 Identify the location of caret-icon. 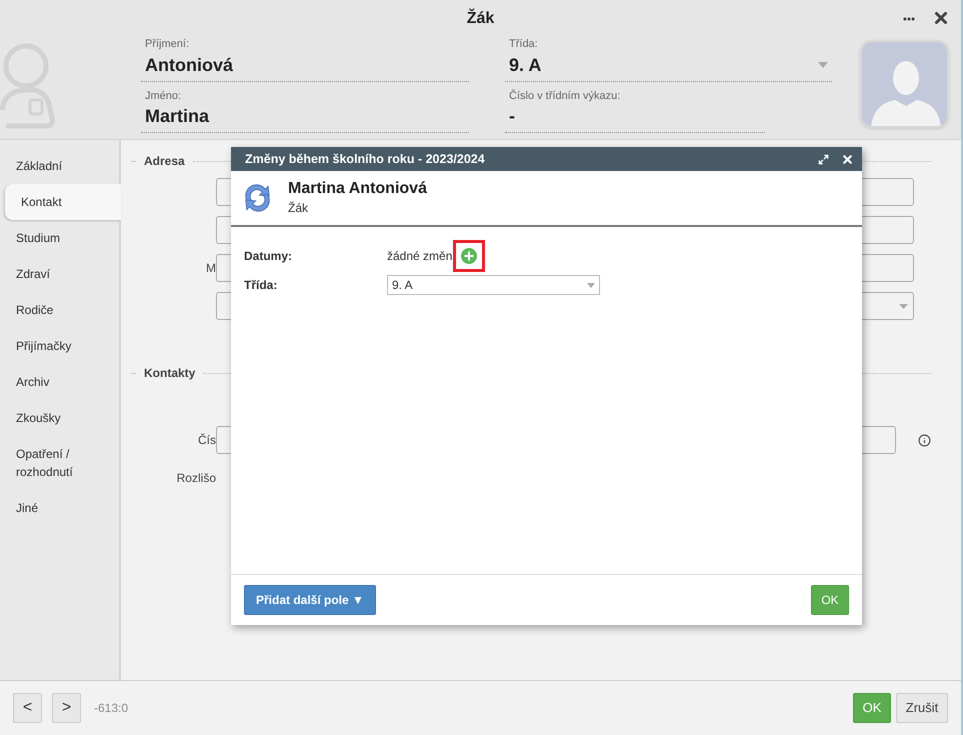
(903, 306).